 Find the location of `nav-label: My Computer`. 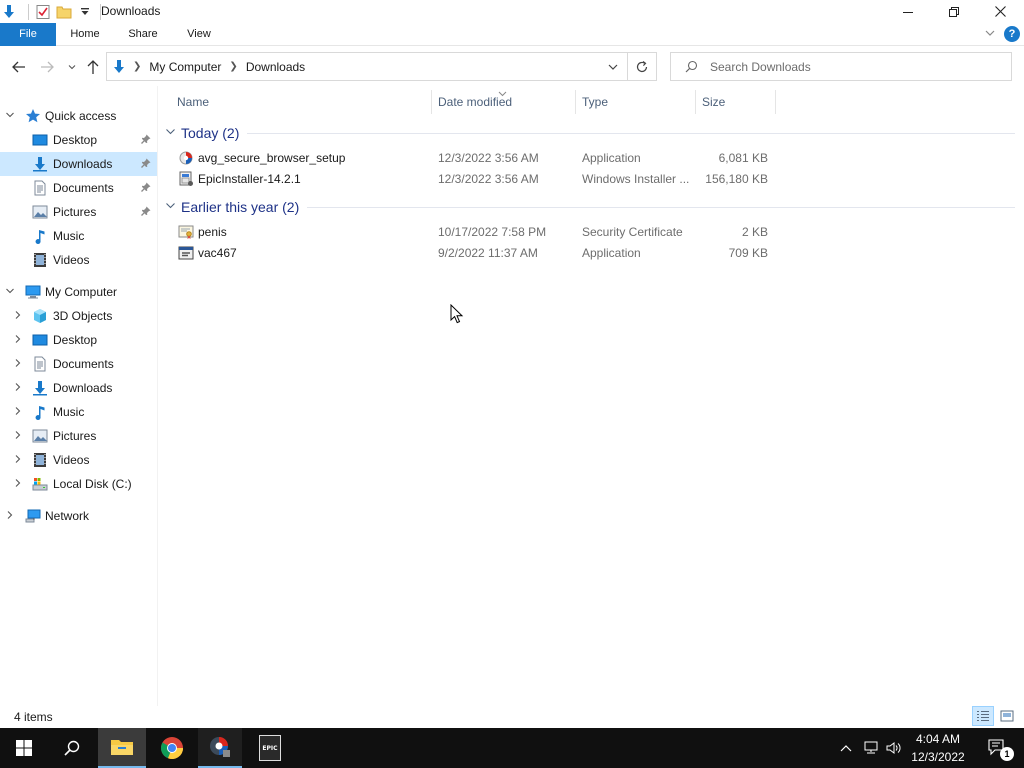

nav-label: My Computer is located at coordinates (81, 292).